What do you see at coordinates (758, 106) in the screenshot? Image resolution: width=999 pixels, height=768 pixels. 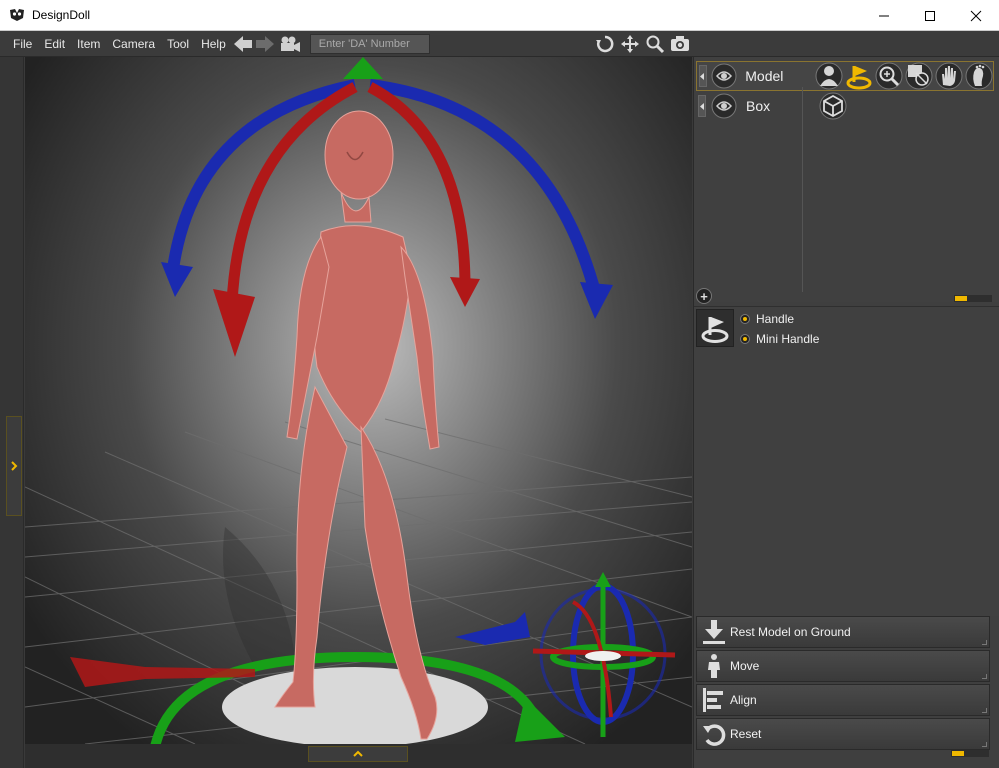 I see `object-label-box: Box` at bounding box center [758, 106].